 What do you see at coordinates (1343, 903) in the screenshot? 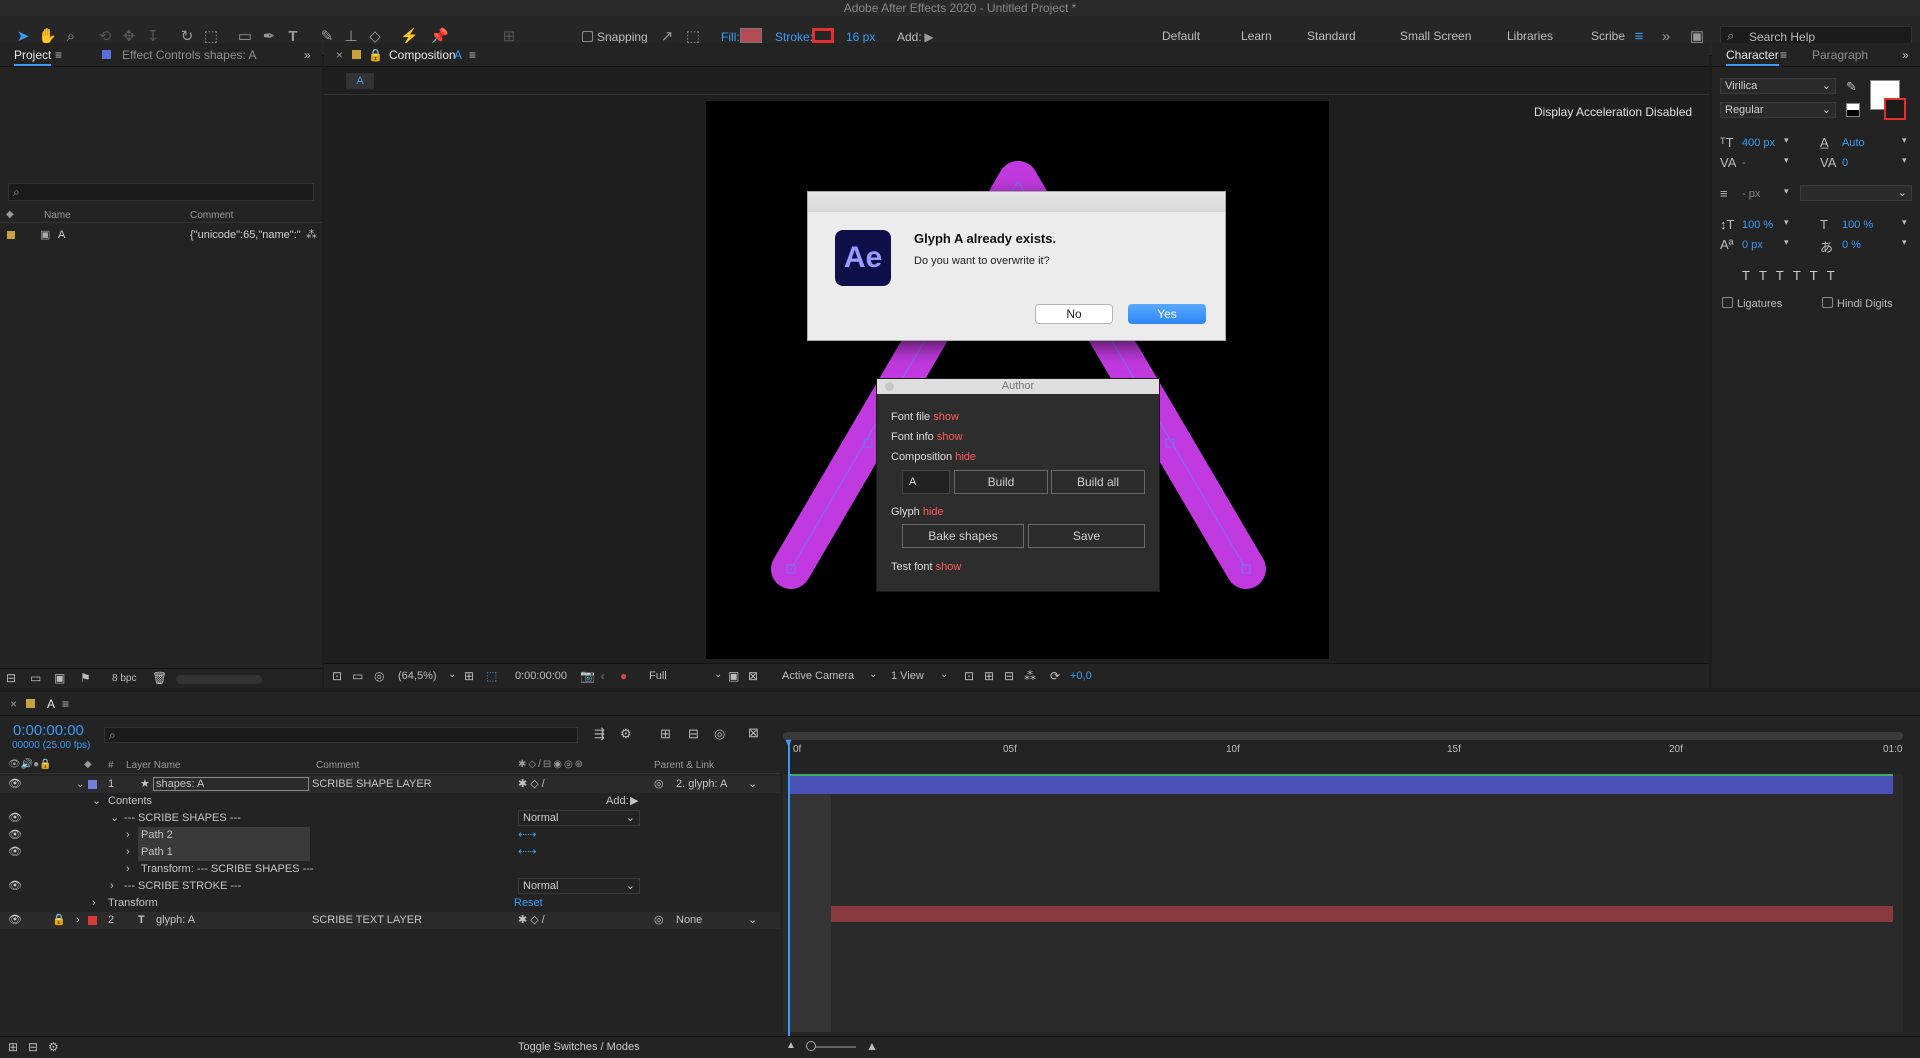
I see `track-area` at bounding box center [1343, 903].